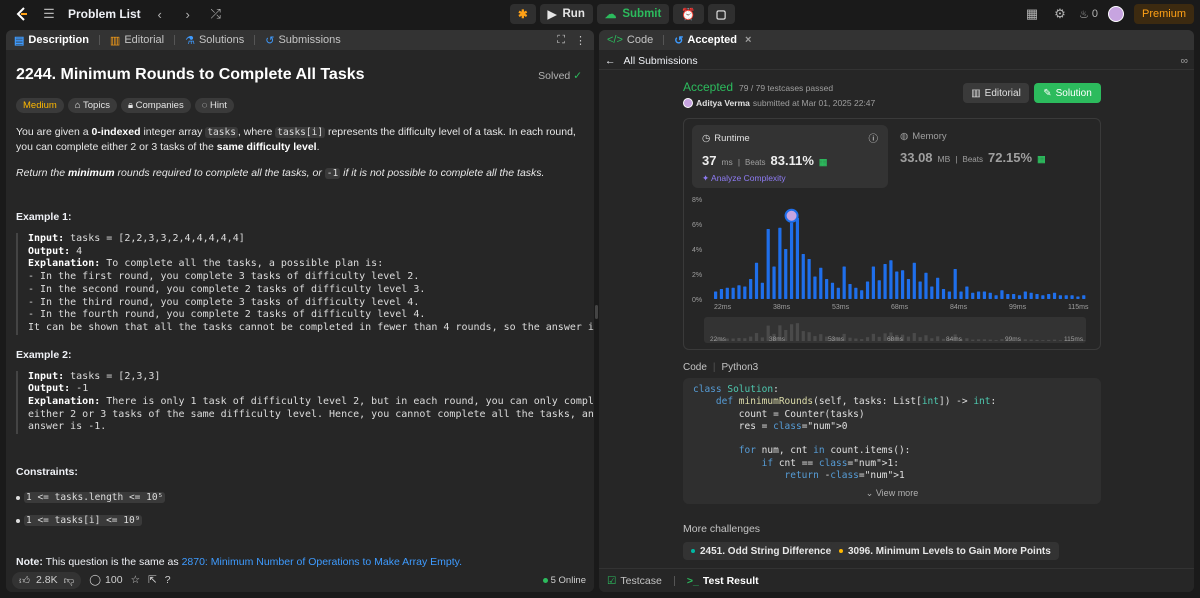  Describe the element at coordinates (214, 40) in the screenshot. I see `tab-solutions: ⚗ Solutions` at that location.